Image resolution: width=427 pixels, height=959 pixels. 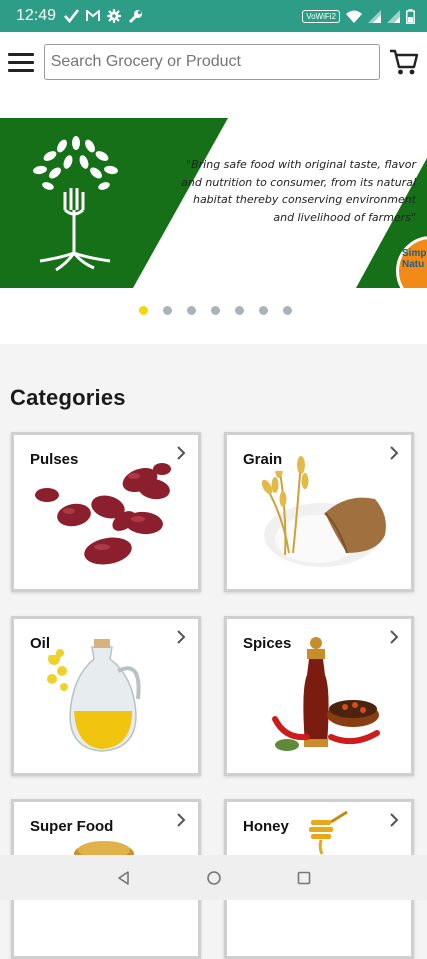 What do you see at coordinates (304, 878) in the screenshot?
I see `recents-icon` at bounding box center [304, 878].